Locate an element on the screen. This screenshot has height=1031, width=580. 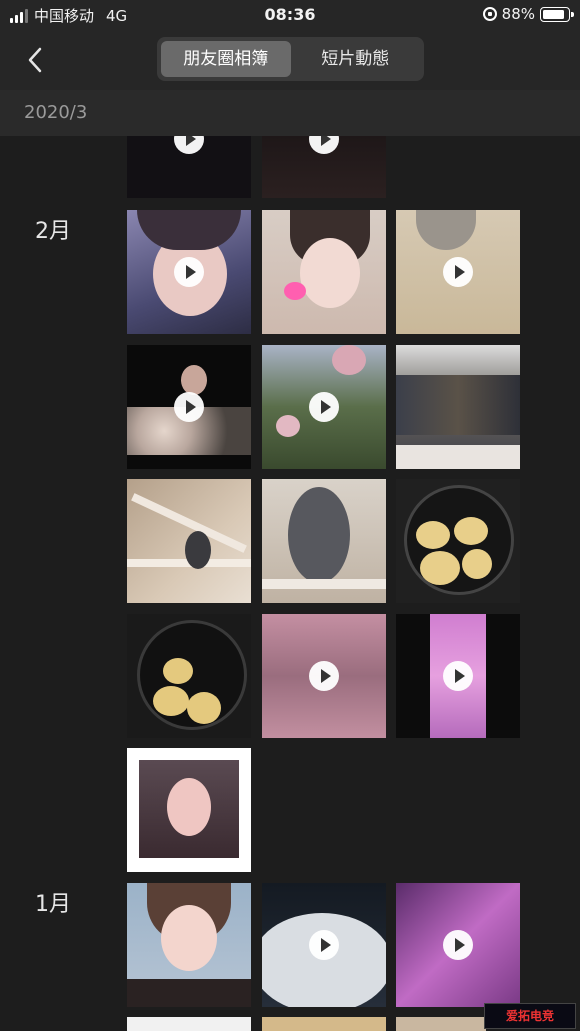
status-right: 88% is located at coordinates (528, 14).